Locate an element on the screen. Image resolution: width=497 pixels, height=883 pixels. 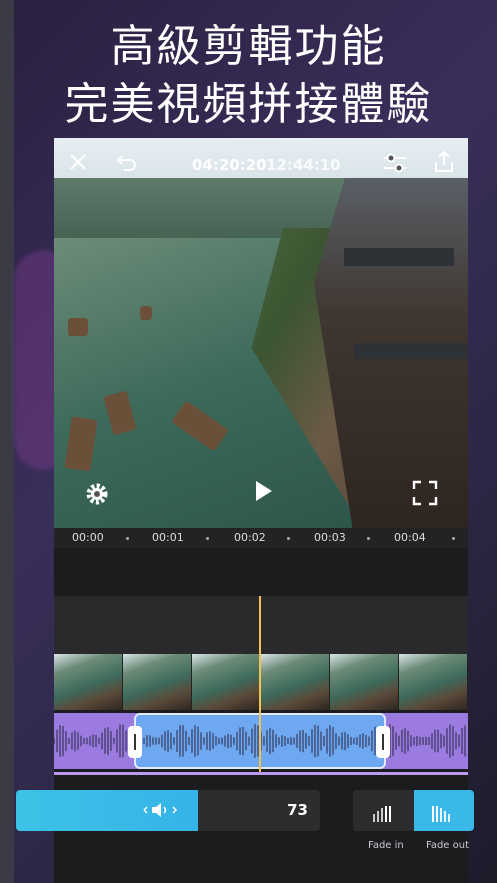
close-button is located at coordinates (78, 164).